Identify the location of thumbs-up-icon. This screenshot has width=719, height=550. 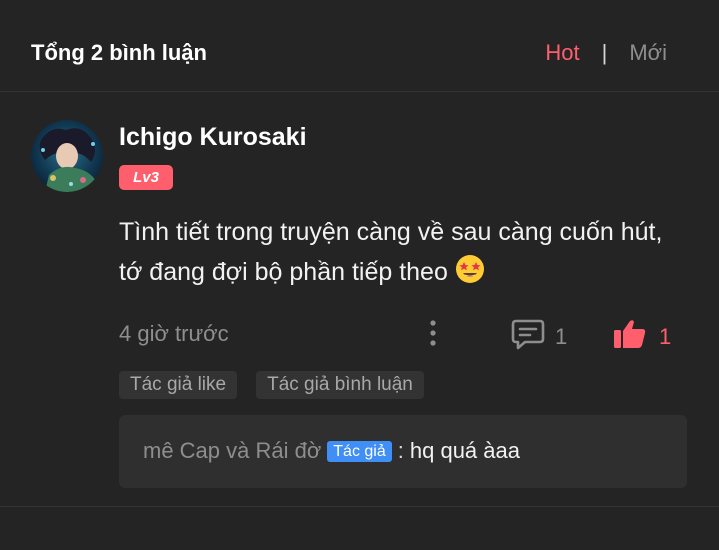
(630, 336).